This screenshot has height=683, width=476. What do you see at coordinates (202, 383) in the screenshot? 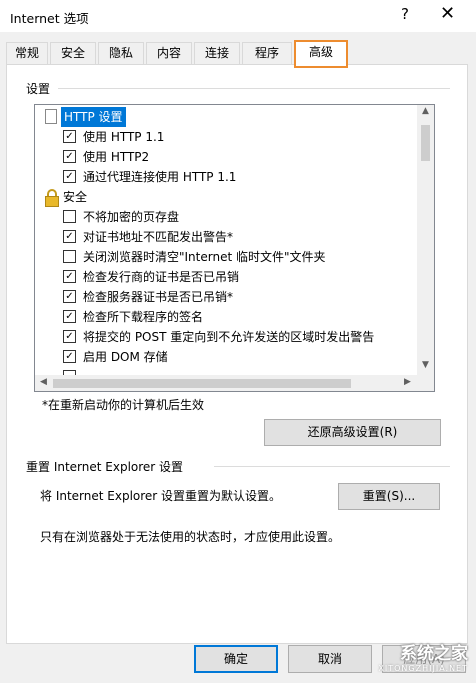
I see `horizontal-scroll-thumb` at bounding box center [202, 383].